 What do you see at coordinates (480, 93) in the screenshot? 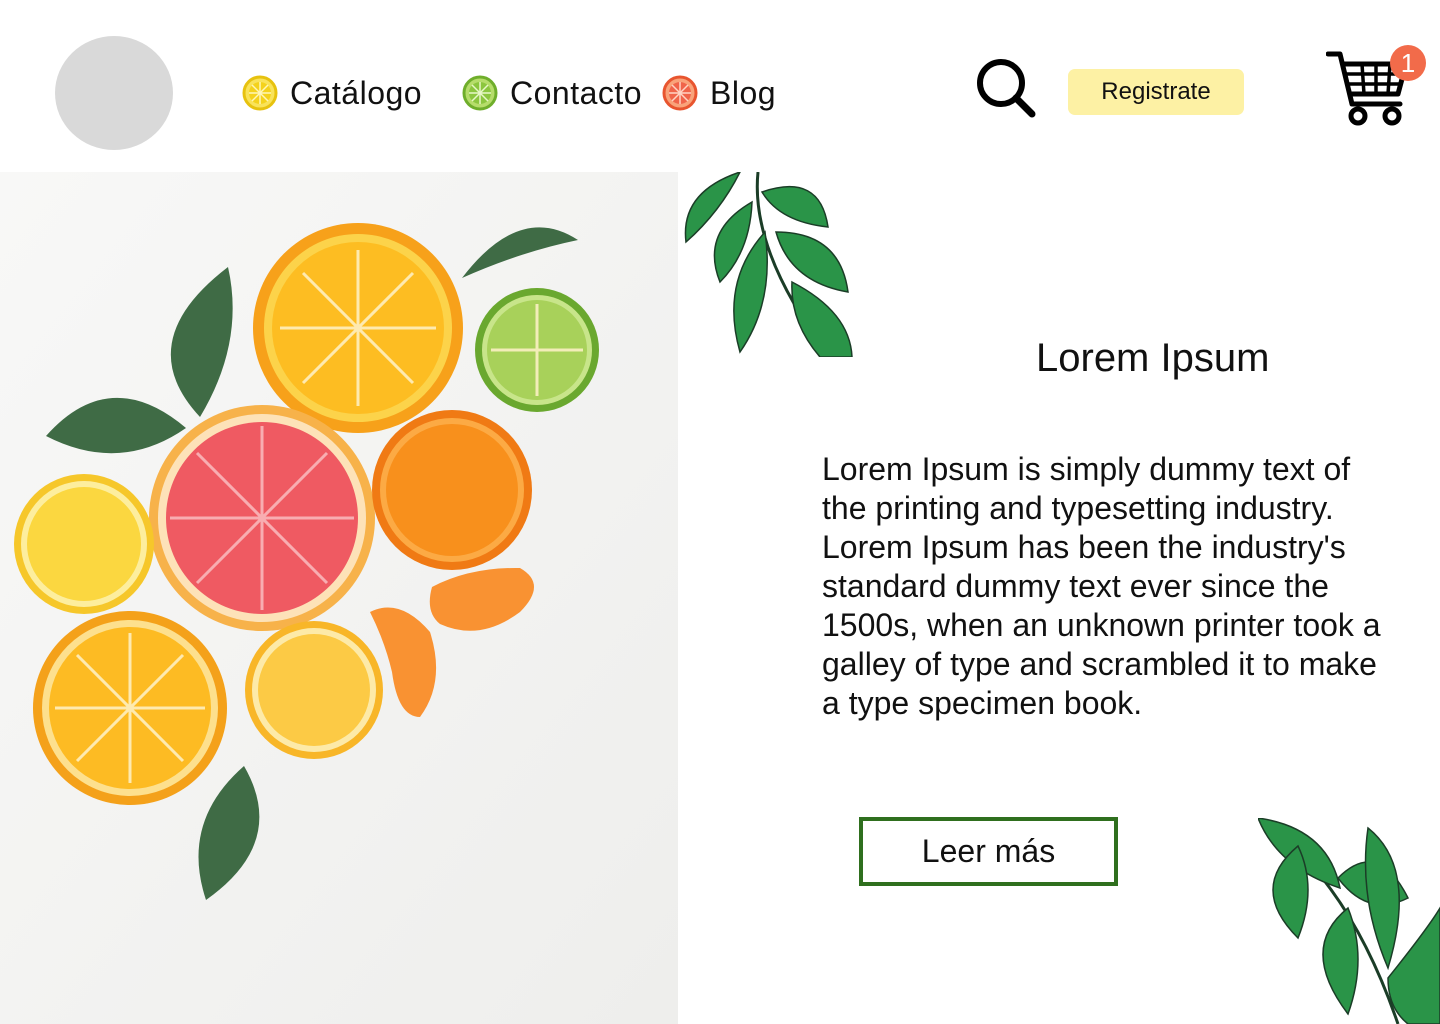
I see `lime-slice-icon` at bounding box center [480, 93].